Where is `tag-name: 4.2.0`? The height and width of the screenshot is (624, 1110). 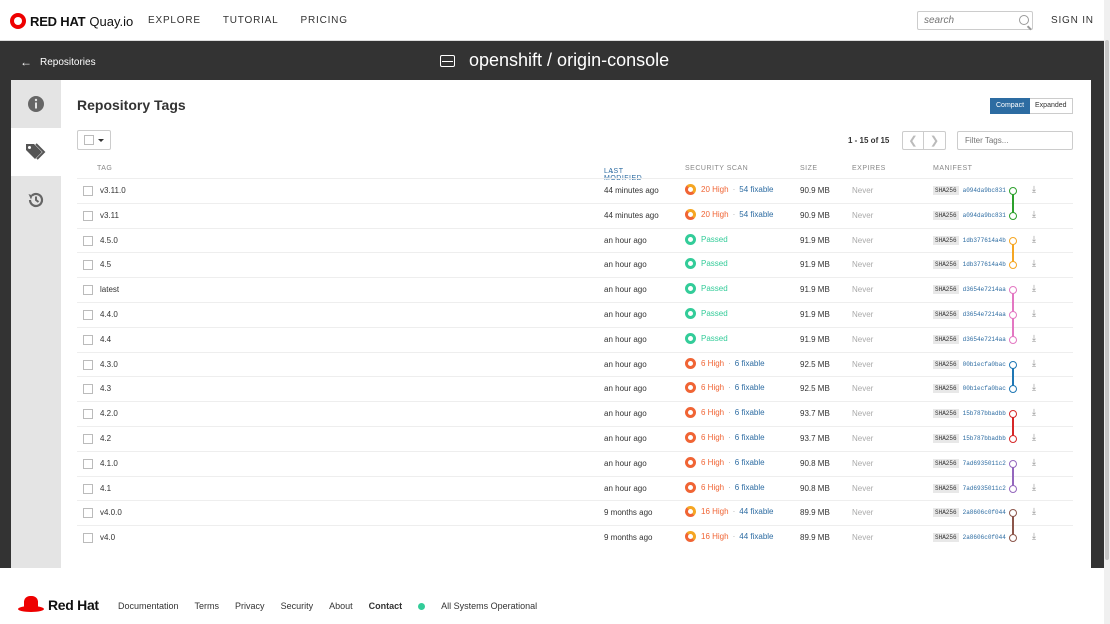
tag-name: 4.2.0 is located at coordinates (109, 413).